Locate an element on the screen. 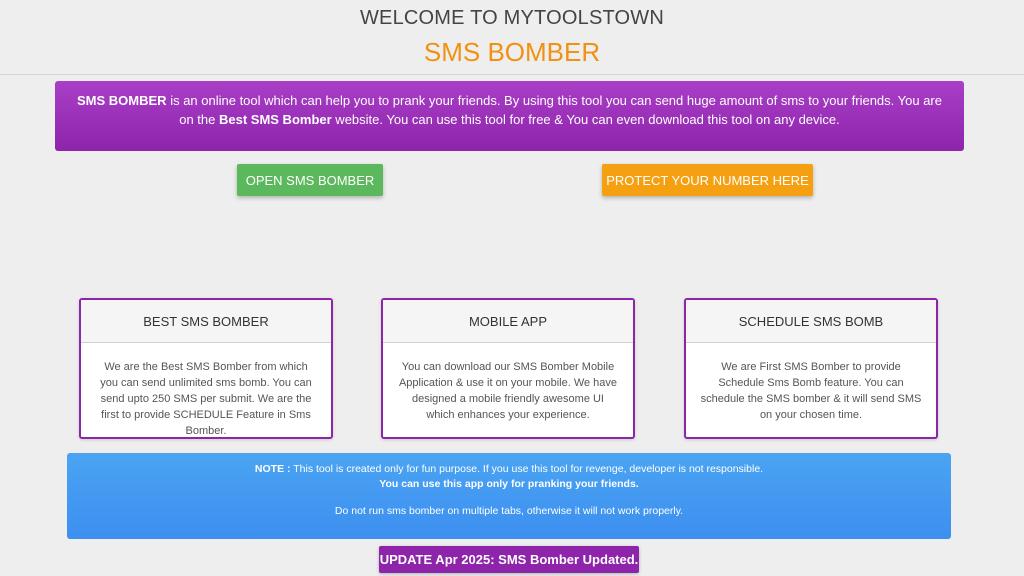  site-header: WELCOME TO MYTOOLSTOWN SMS BOMBER is located at coordinates (512, 37).